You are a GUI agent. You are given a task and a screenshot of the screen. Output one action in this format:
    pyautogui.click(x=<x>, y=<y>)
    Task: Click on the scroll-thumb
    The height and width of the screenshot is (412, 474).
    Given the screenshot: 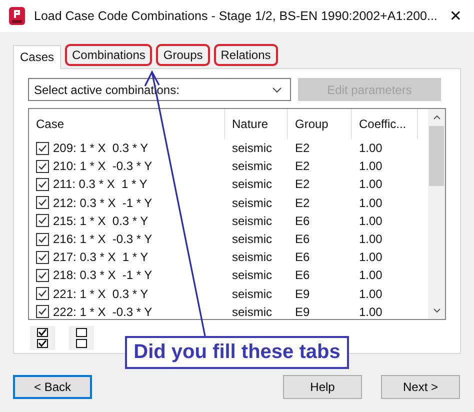 What is the action you would take?
    pyautogui.click(x=436, y=156)
    